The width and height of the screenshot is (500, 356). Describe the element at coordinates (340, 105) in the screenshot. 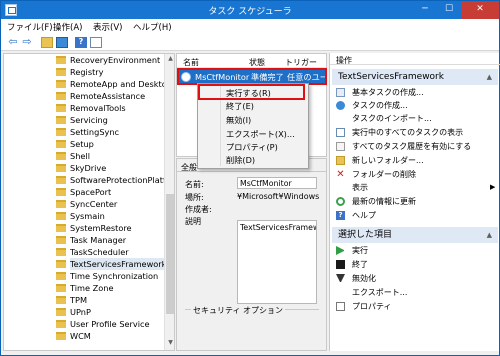

I see `gear-icon` at that location.